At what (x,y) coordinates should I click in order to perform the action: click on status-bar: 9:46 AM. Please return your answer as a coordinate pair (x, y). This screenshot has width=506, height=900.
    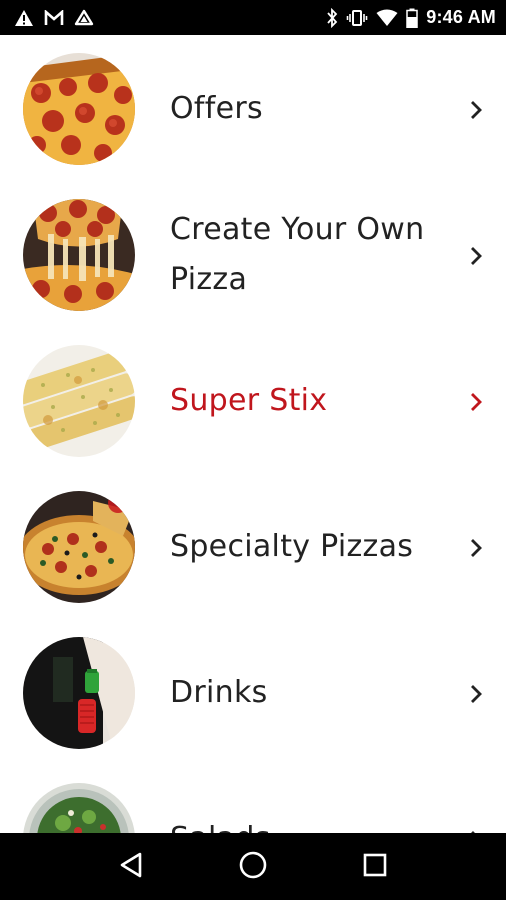
    Looking at the image, I should click on (253, 17).